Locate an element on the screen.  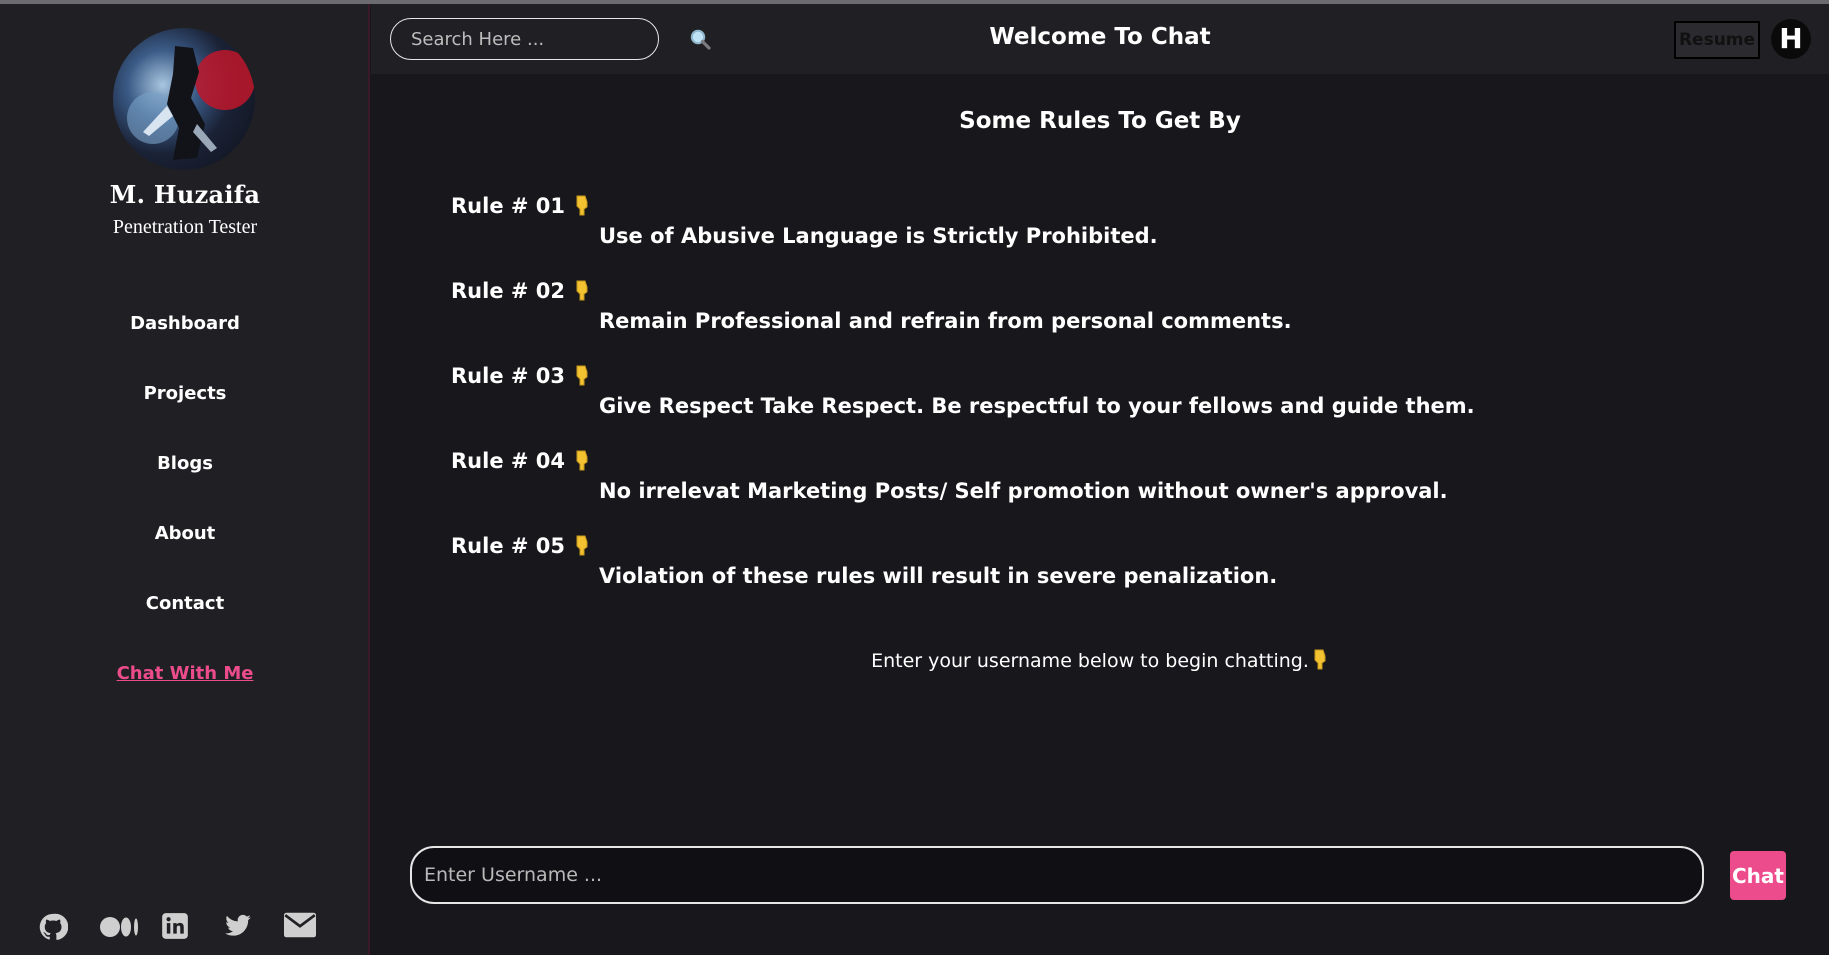
resume-button: Resume is located at coordinates (1717, 40).